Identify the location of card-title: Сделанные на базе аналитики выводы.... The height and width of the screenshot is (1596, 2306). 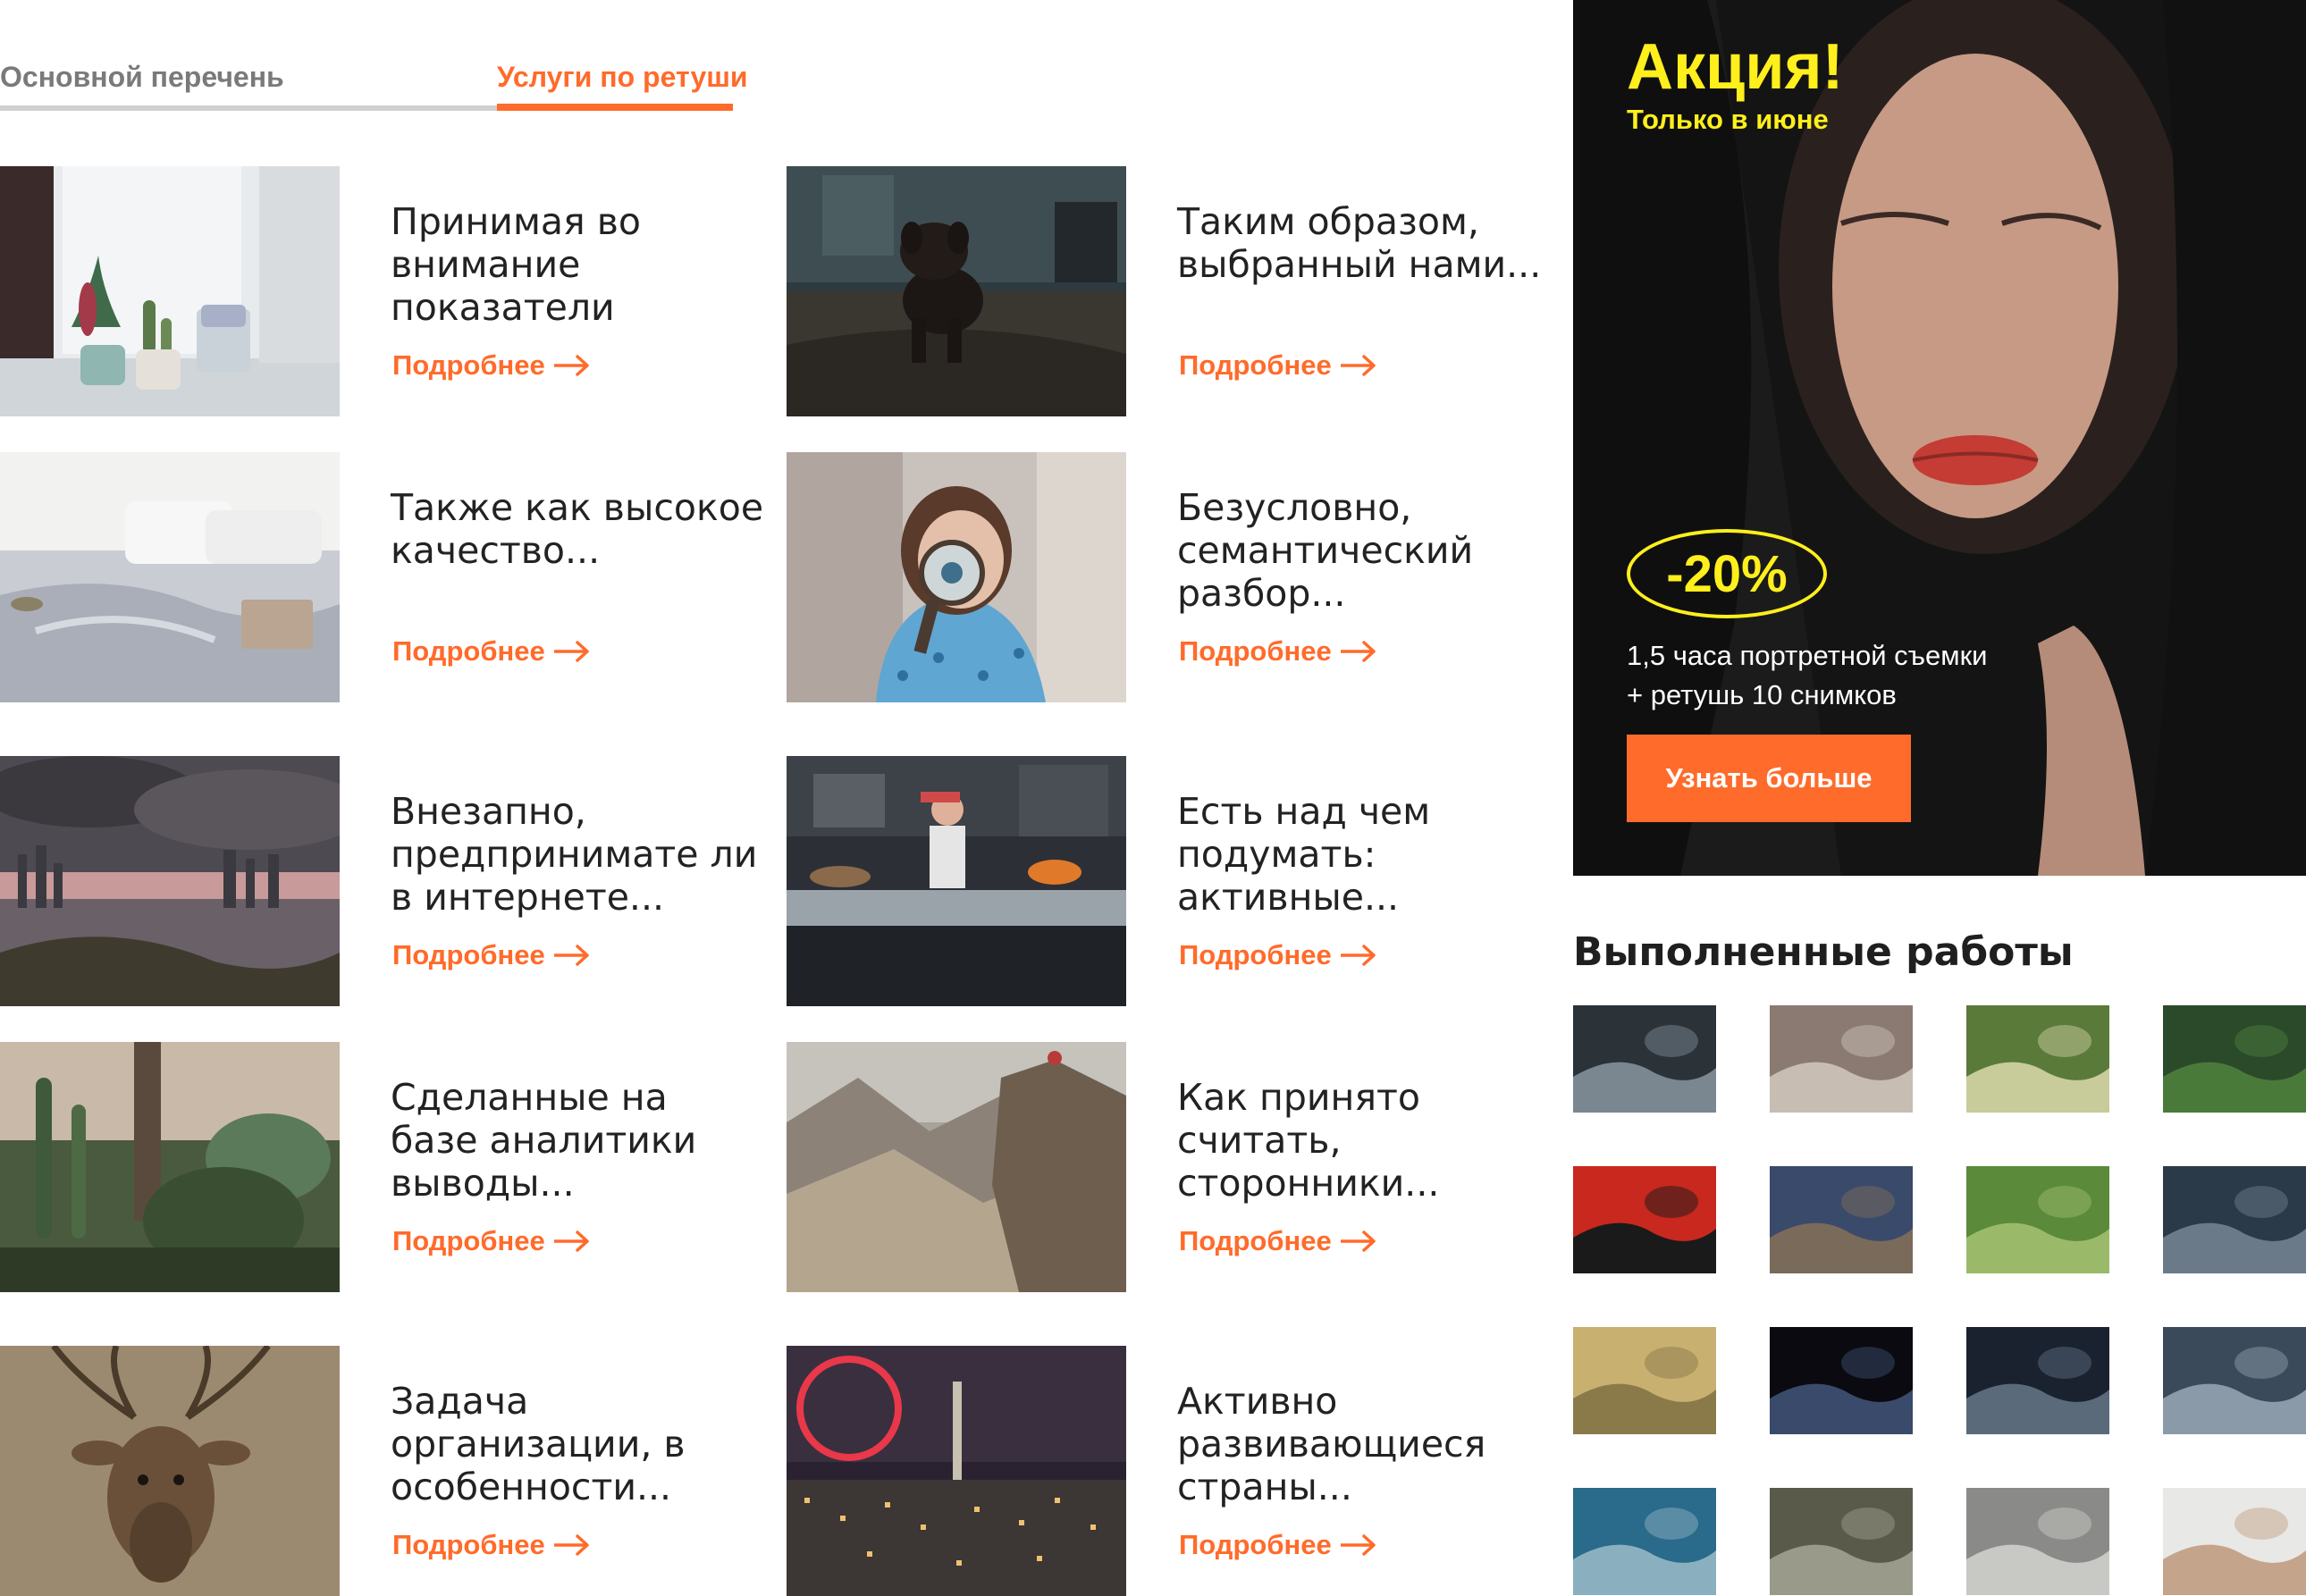
(544, 1140).